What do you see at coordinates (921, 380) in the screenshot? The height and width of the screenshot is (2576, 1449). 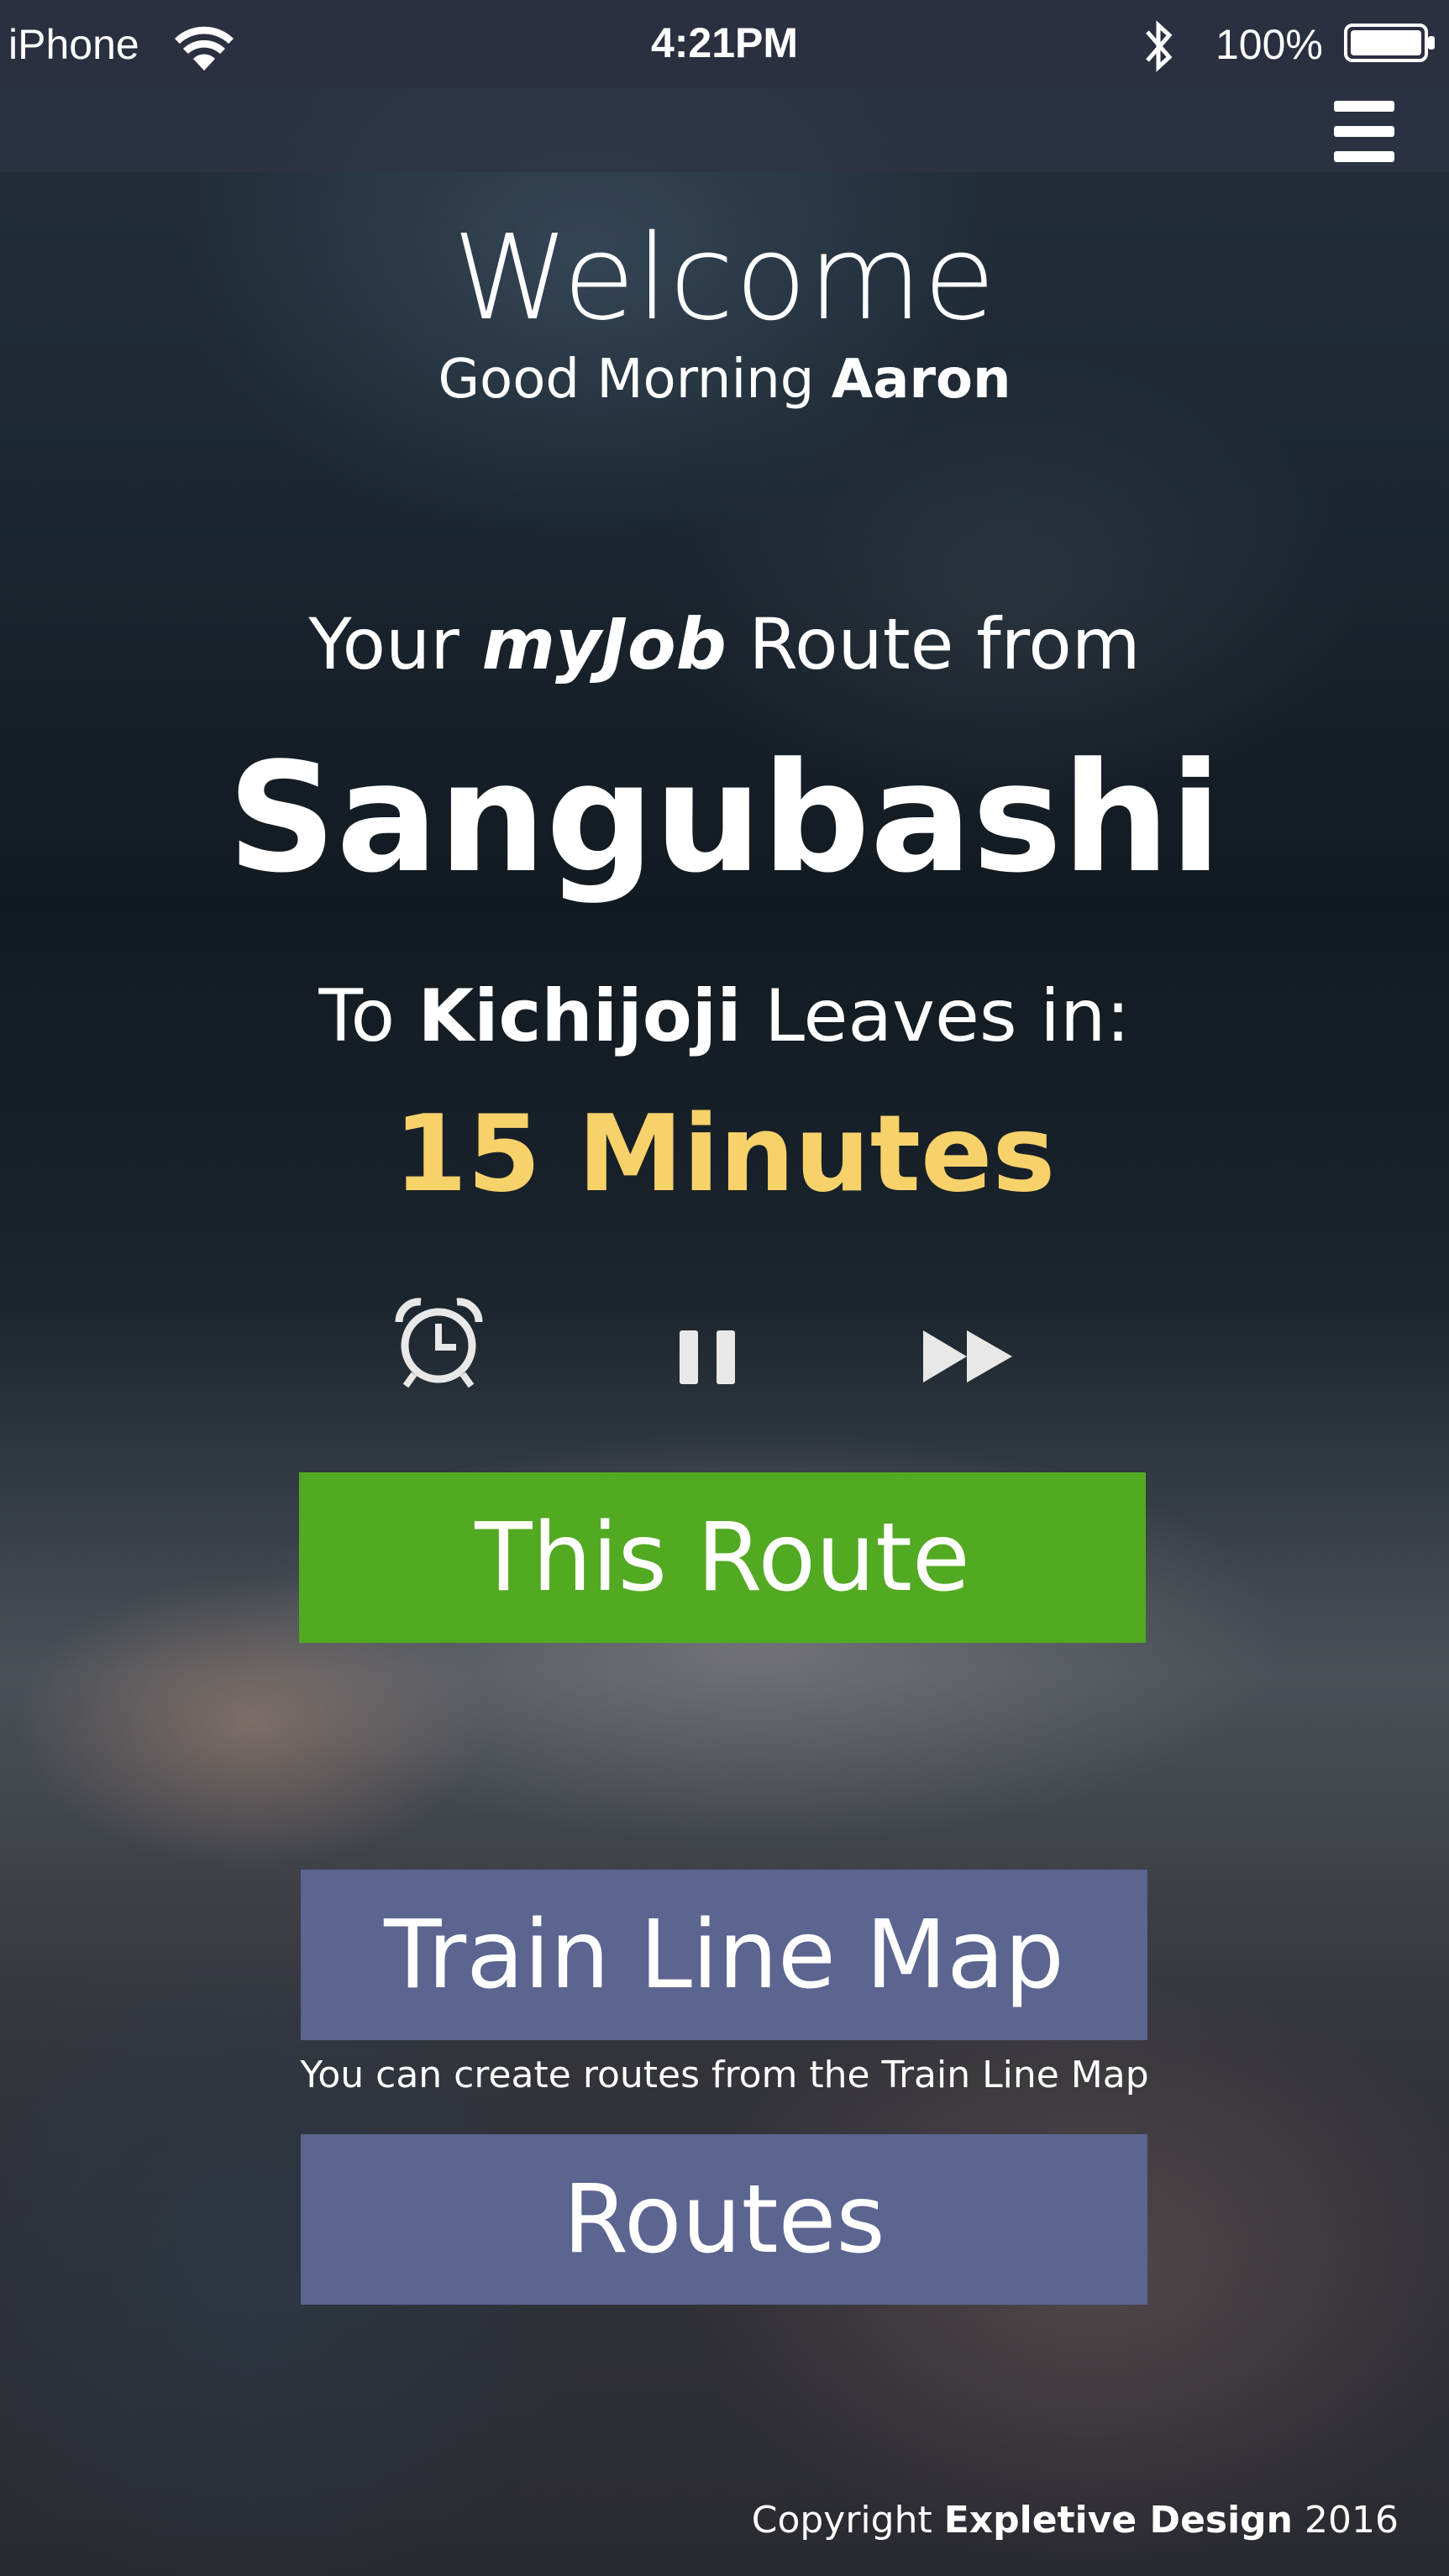 I see `user-name: Aaron` at bounding box center [921, 380].